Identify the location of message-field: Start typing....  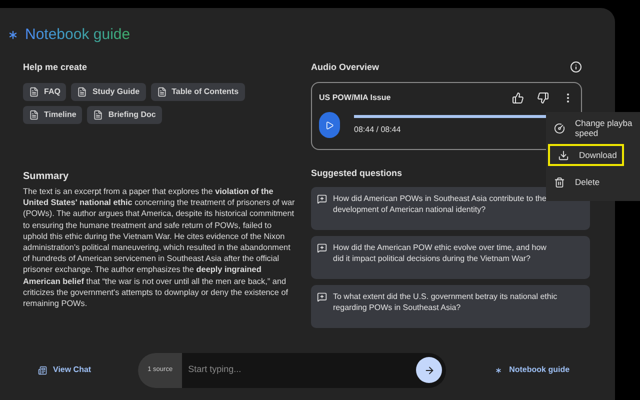
(299, 370).